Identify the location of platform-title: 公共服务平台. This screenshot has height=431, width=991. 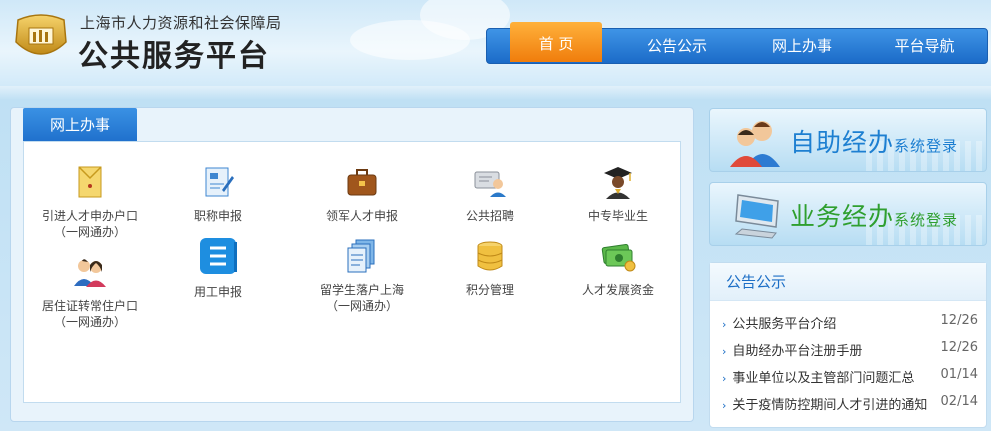
(174, 56).